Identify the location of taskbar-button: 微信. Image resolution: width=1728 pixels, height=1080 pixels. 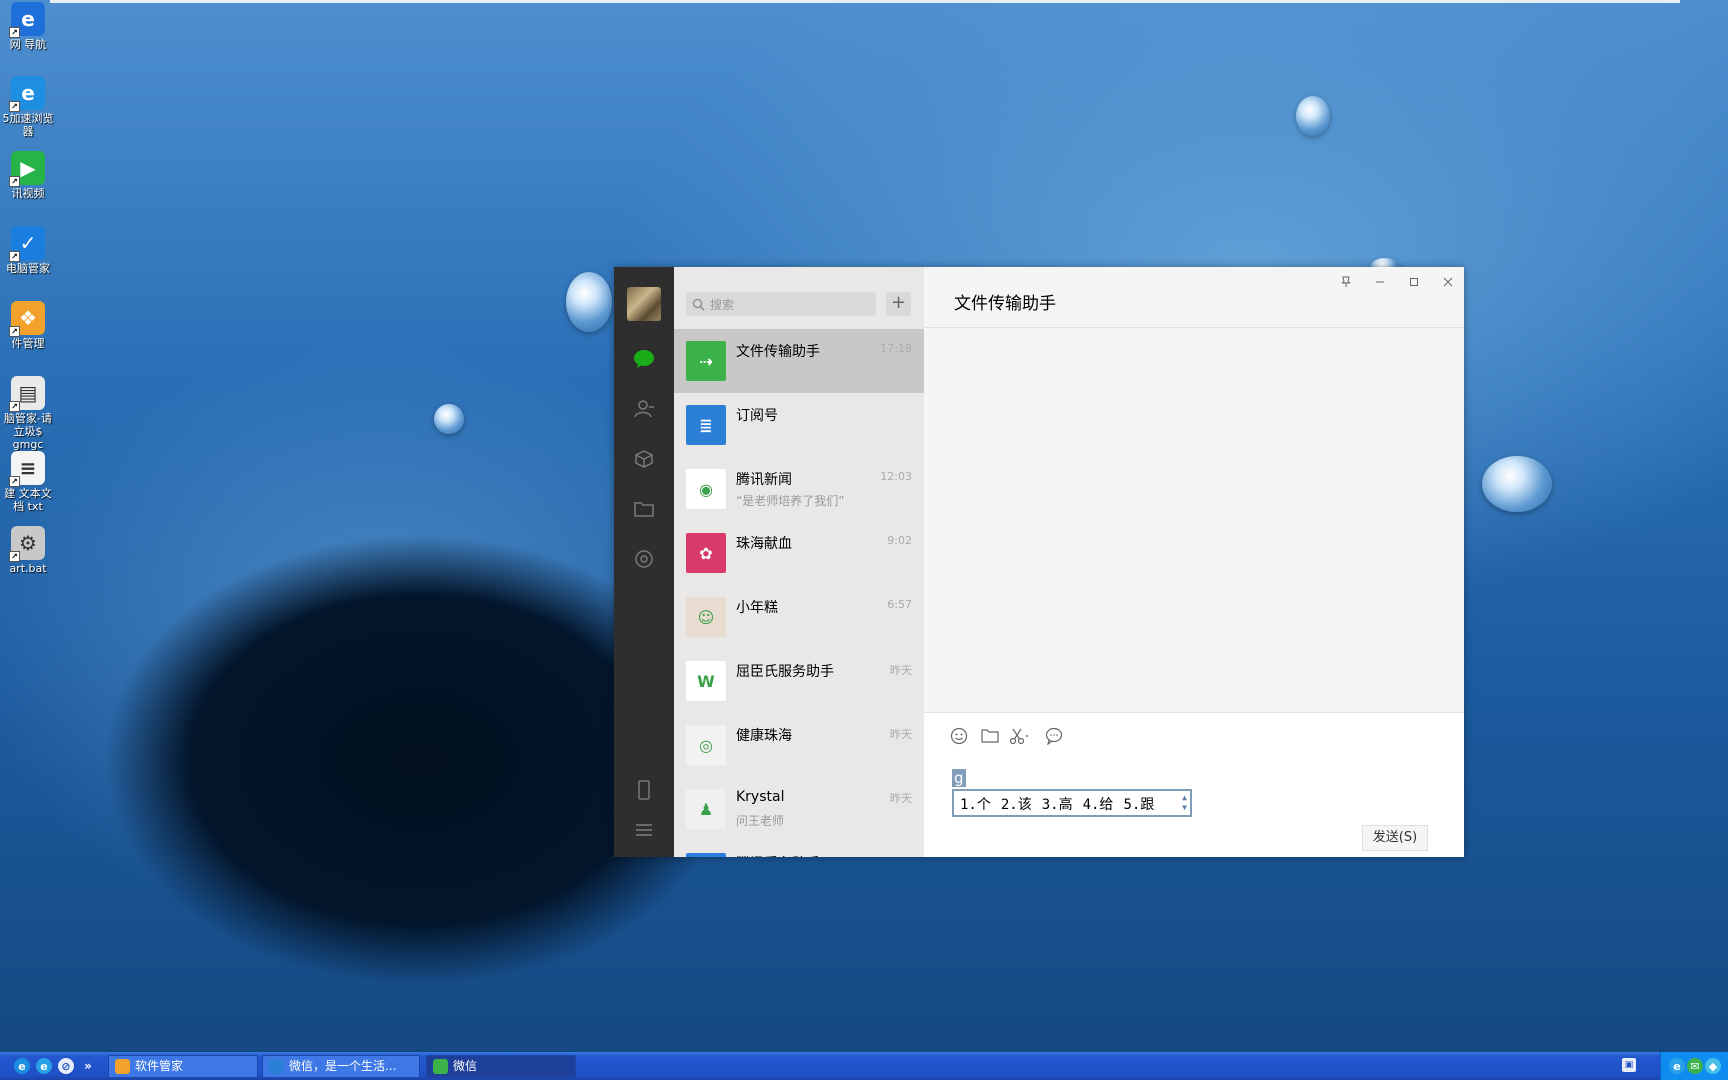
(501, 1066).